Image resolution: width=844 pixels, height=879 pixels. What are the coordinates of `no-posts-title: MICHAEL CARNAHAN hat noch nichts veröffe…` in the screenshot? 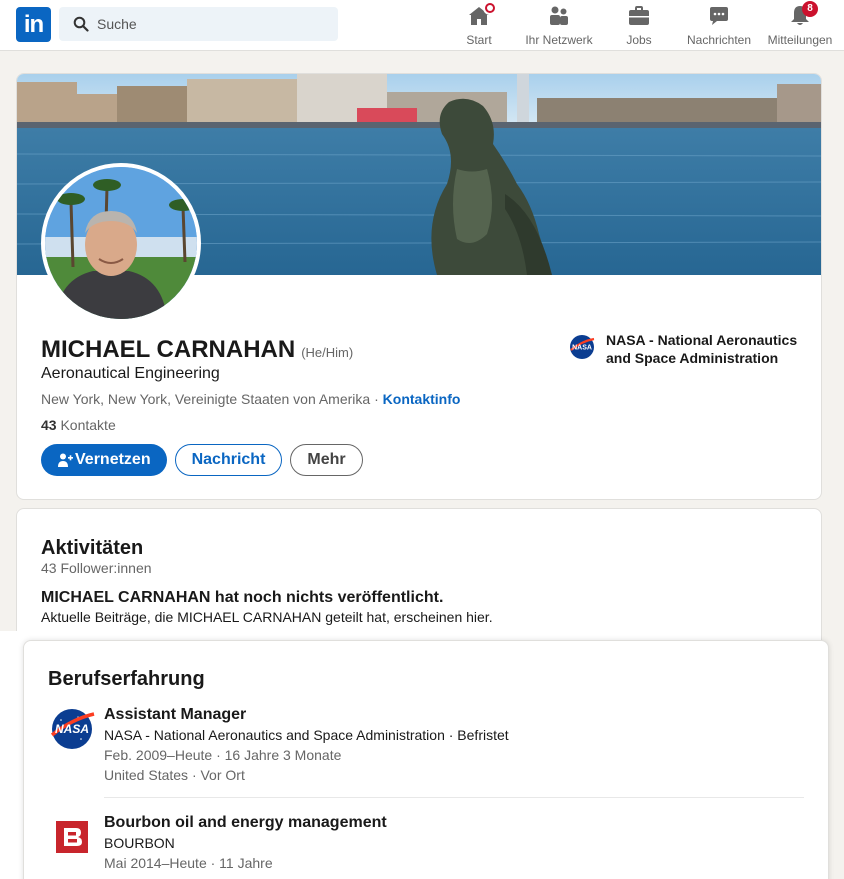 It's located at (242, 597).